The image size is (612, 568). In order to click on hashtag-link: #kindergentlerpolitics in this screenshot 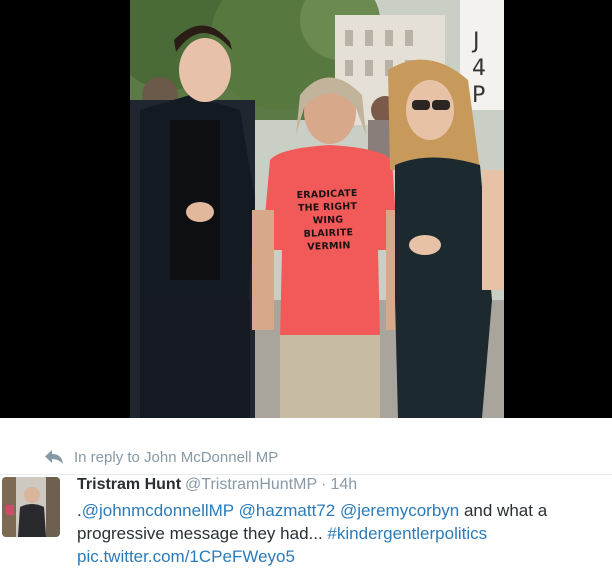, I will do `click(407, 533)`.